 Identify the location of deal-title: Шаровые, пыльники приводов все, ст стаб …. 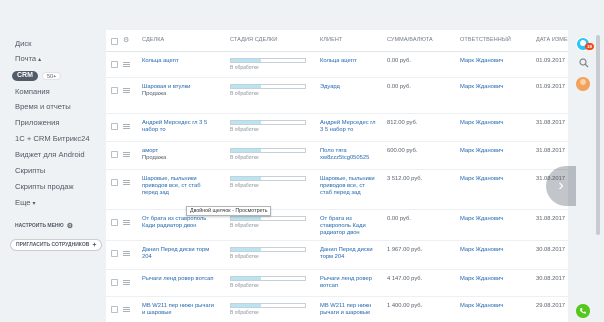
(171, 186).